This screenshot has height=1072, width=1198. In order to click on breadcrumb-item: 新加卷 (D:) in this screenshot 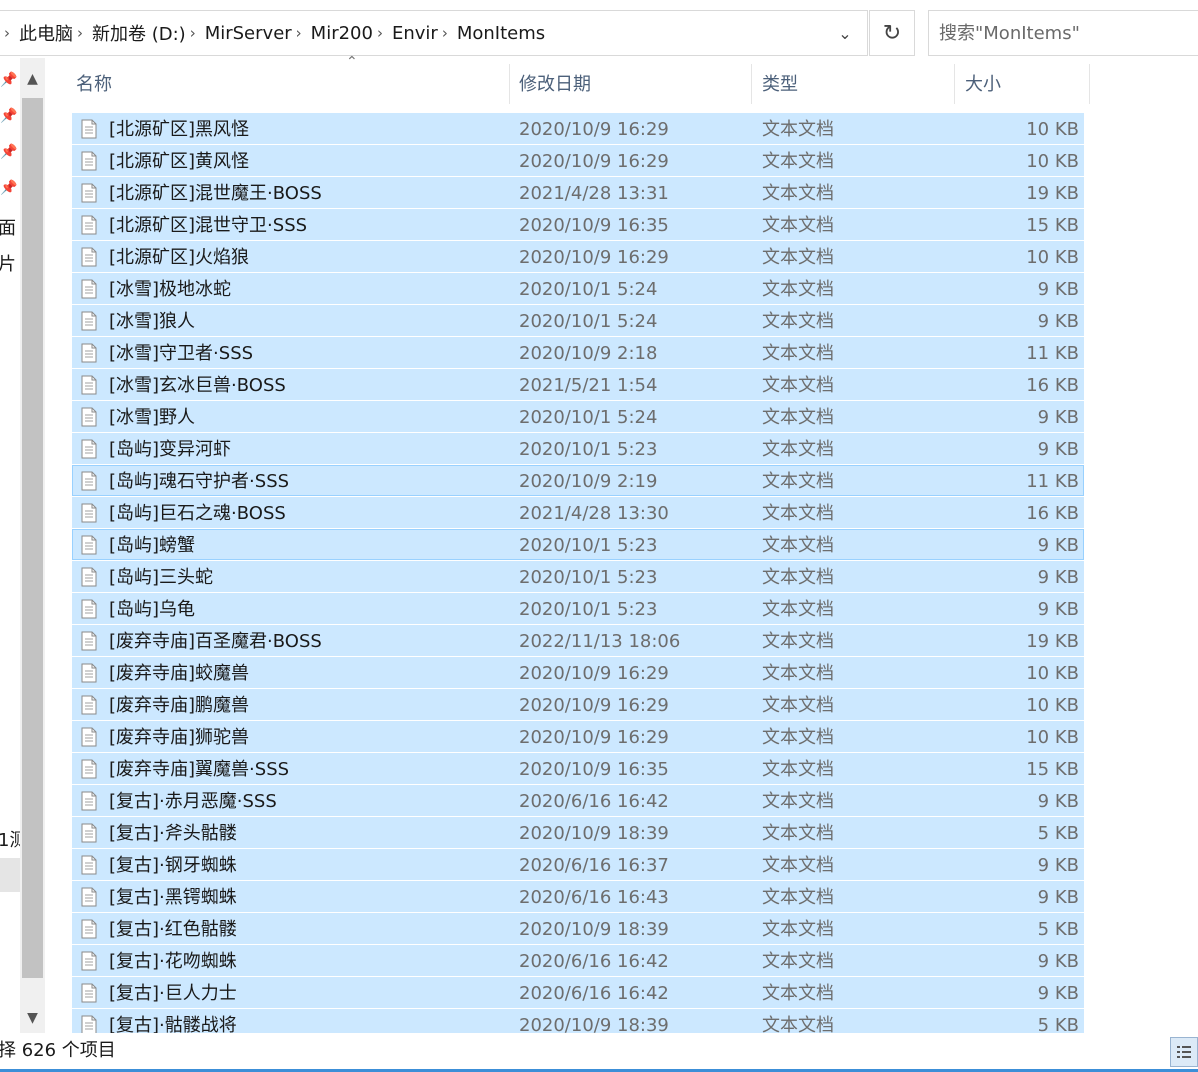, I will do `click(139, 33)`.